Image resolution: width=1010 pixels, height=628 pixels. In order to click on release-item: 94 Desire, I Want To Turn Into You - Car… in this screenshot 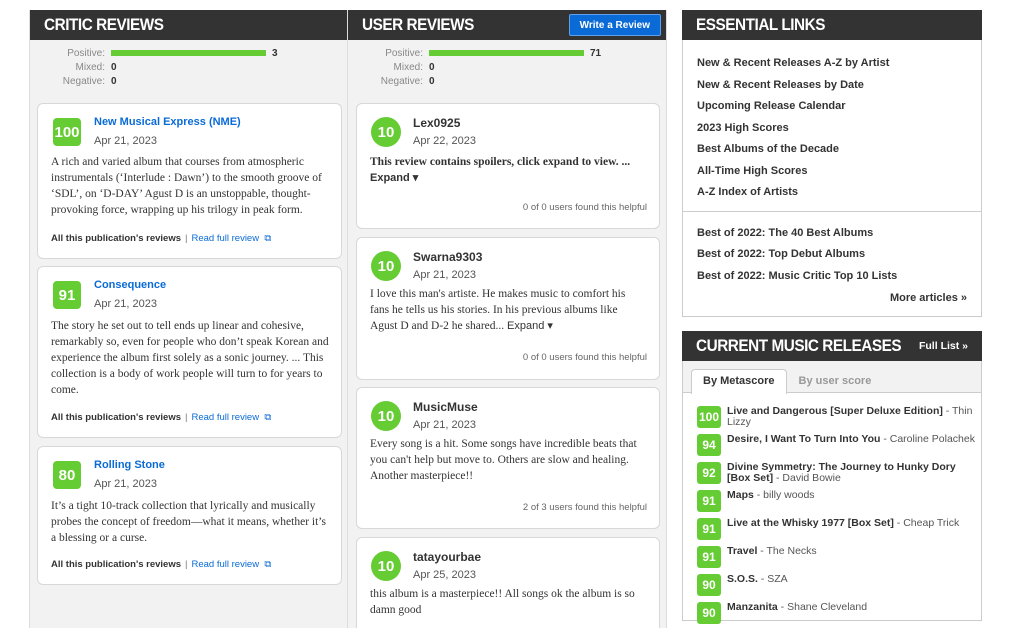, I will do `click(839, 448)`.